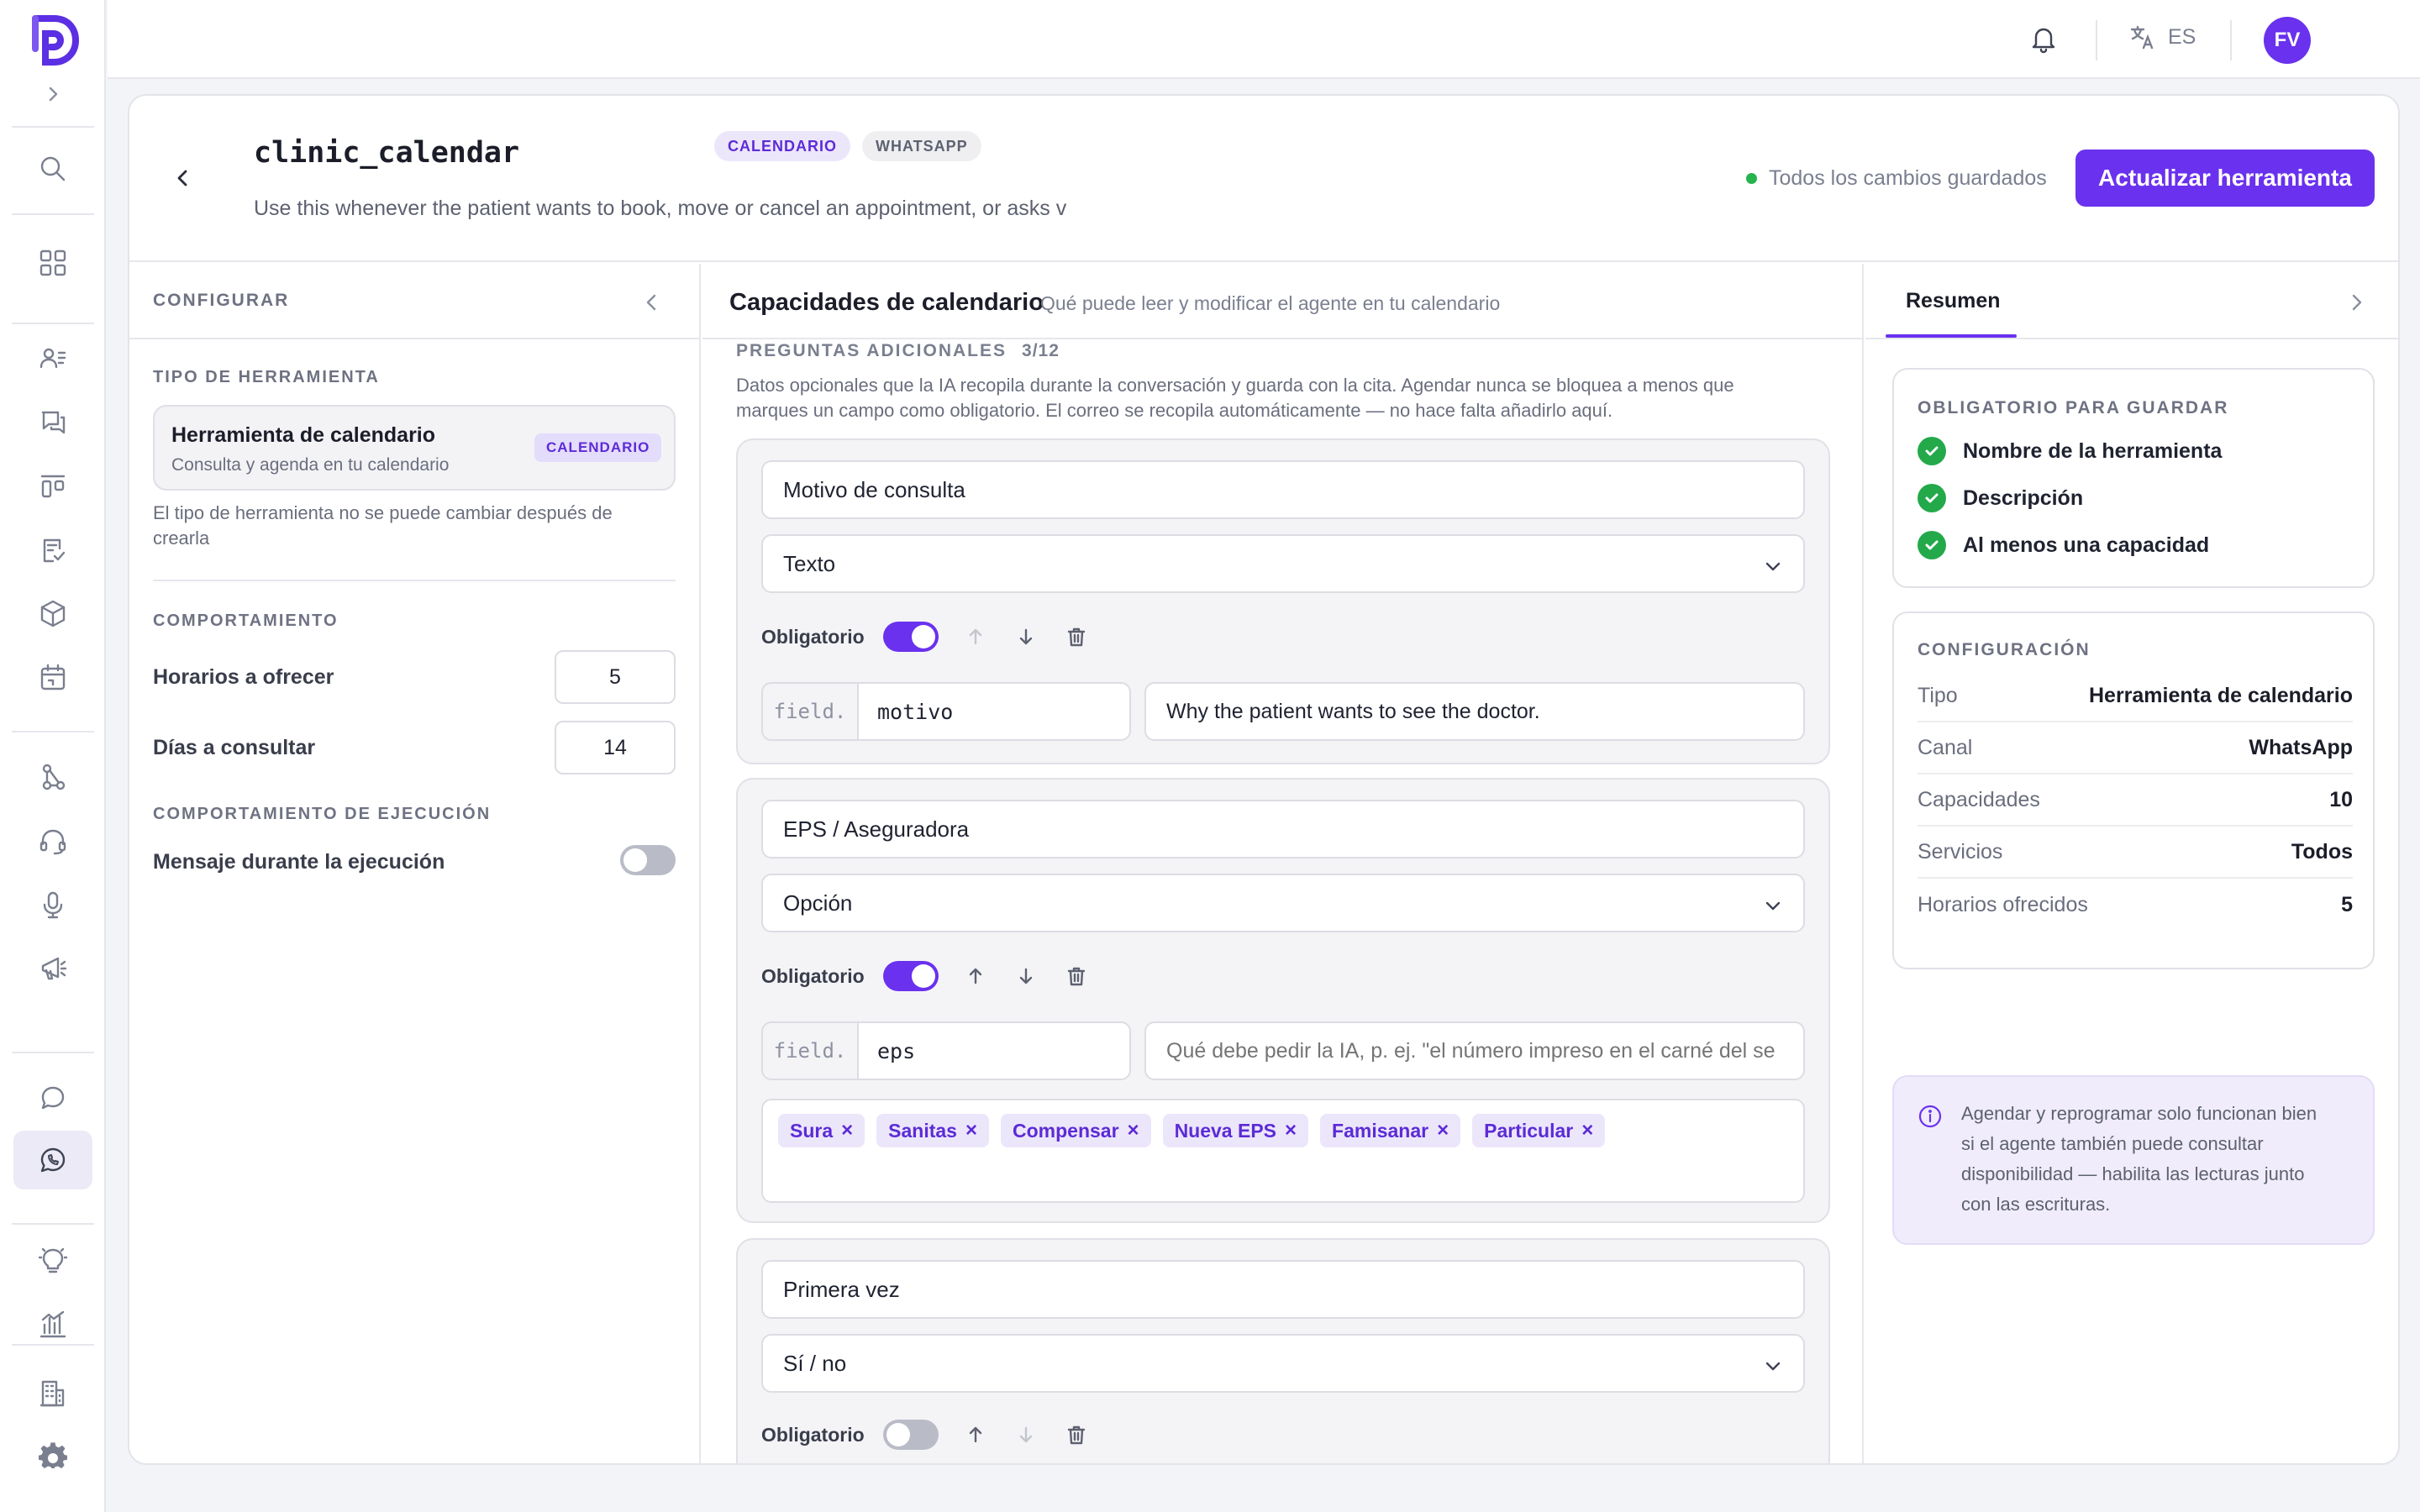 The width and height of the screenshot is (2420, 1512). Describe the element at coordinates (299, 862) in the screenshot. I see `execution-message-label: Mensaje durante la ejecución` at that location.